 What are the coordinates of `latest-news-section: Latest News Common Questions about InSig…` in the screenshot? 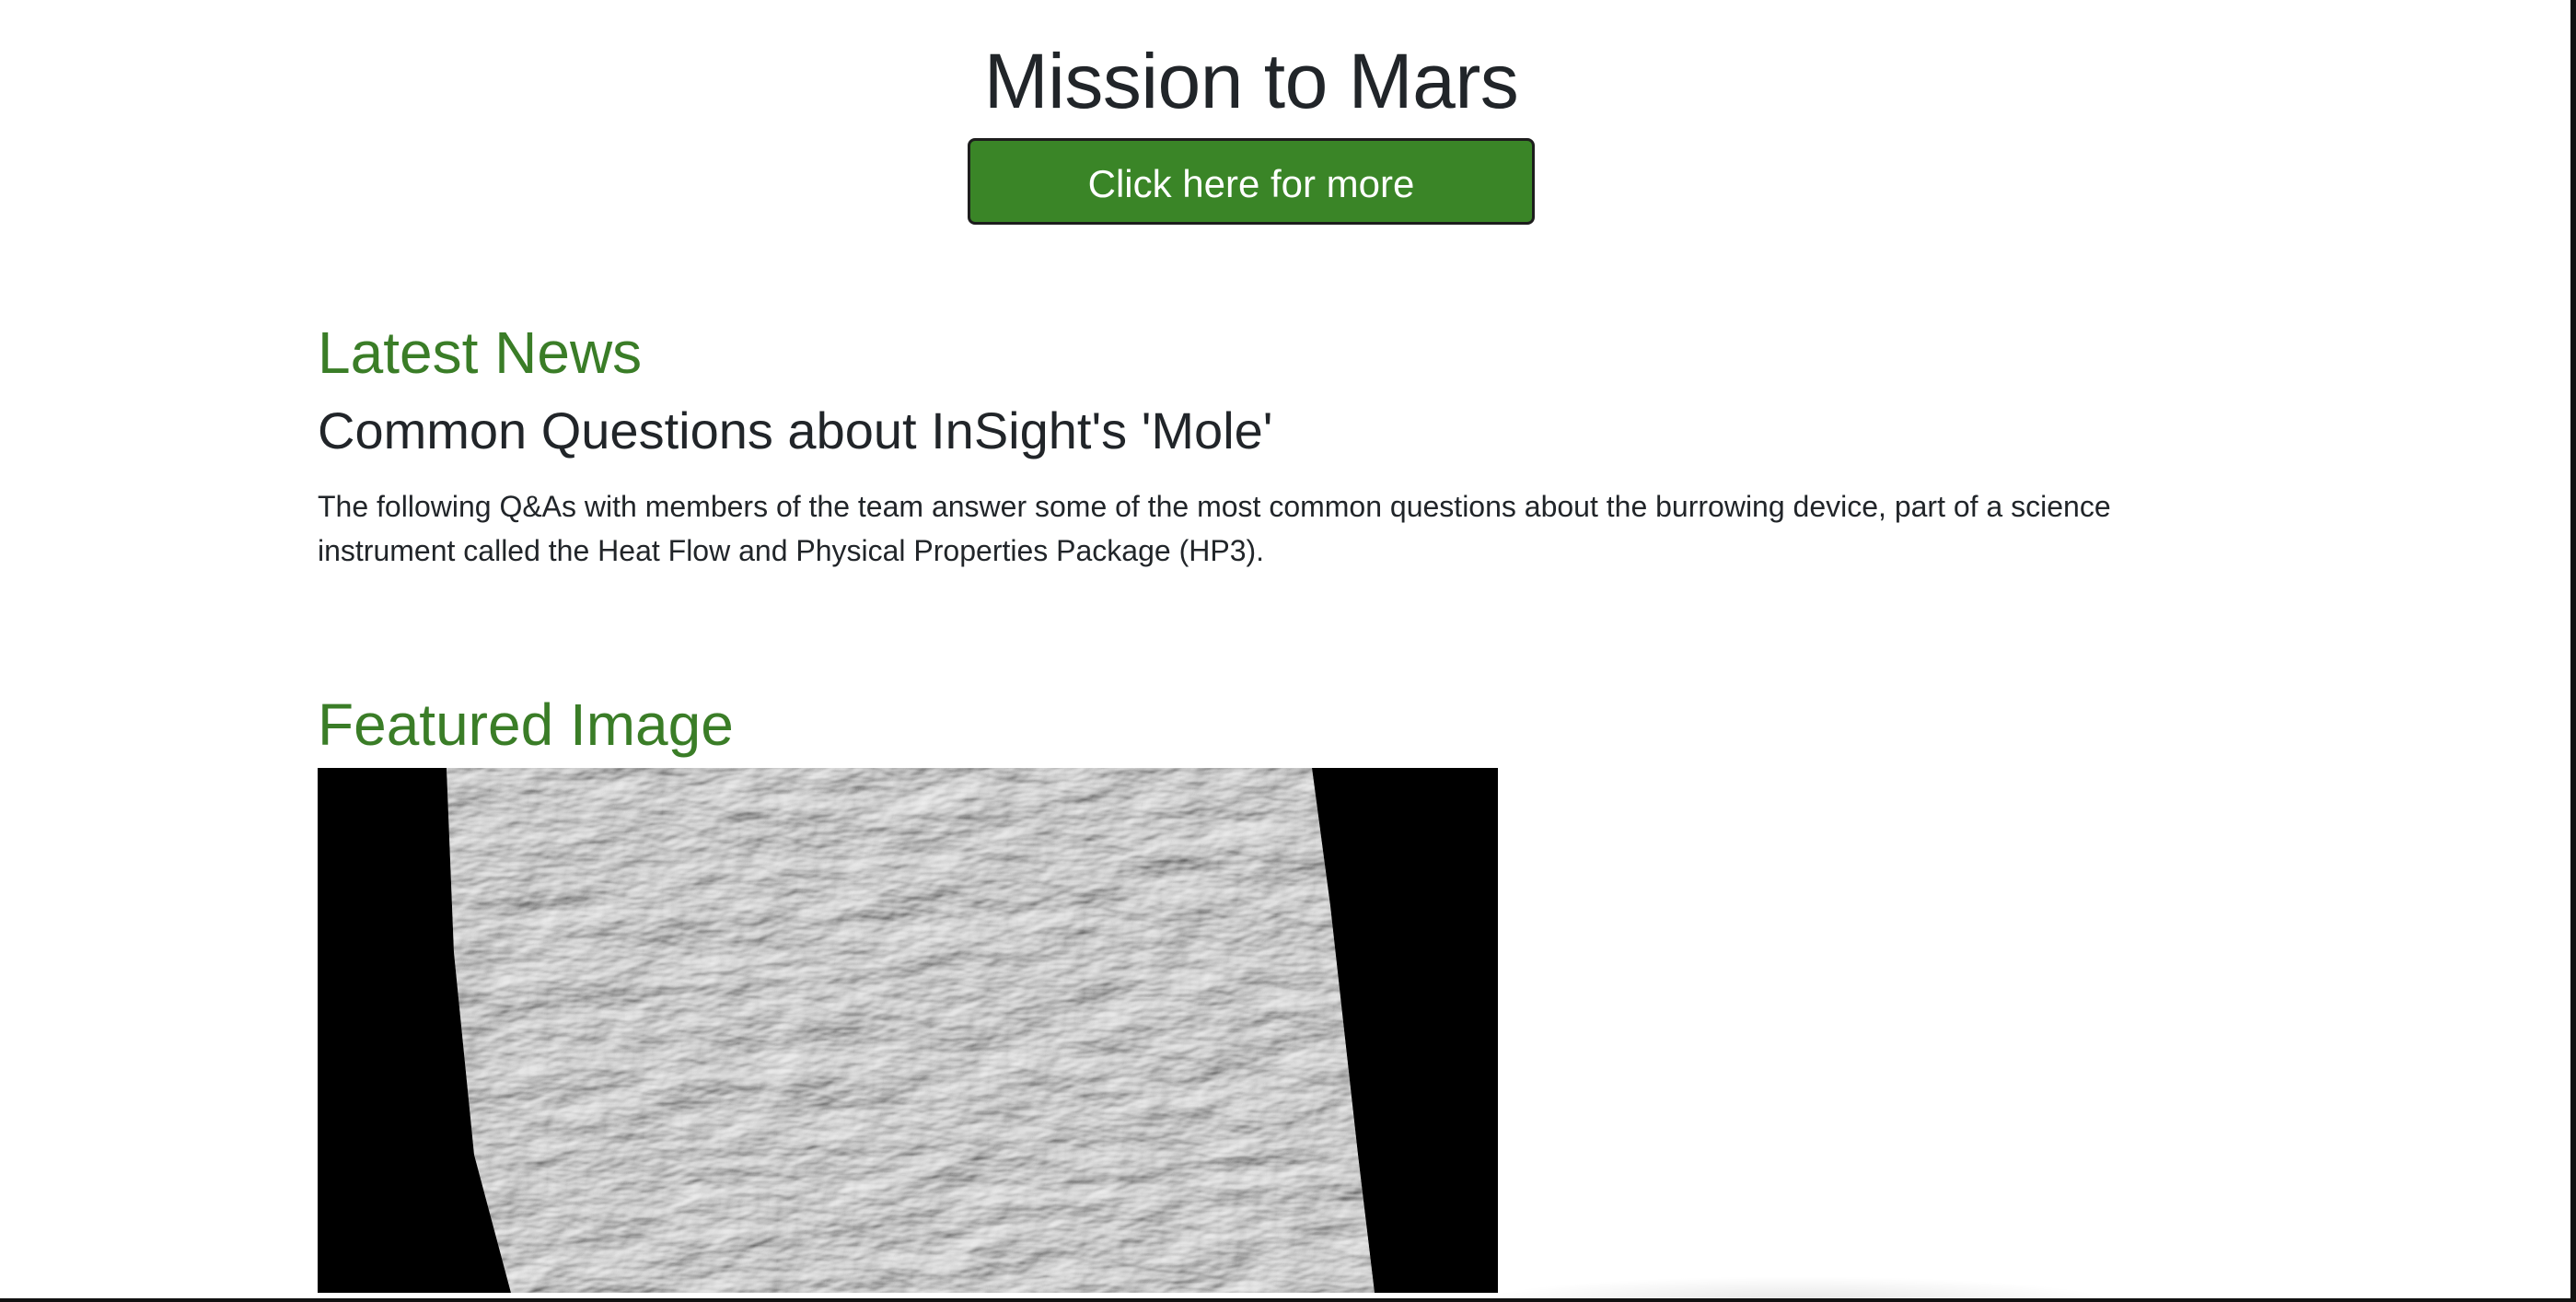 It's located at (1247, 443).